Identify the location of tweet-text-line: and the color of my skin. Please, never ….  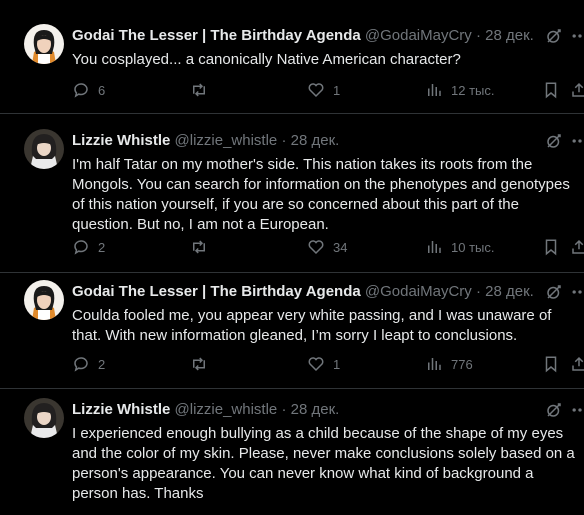
(323, 453).